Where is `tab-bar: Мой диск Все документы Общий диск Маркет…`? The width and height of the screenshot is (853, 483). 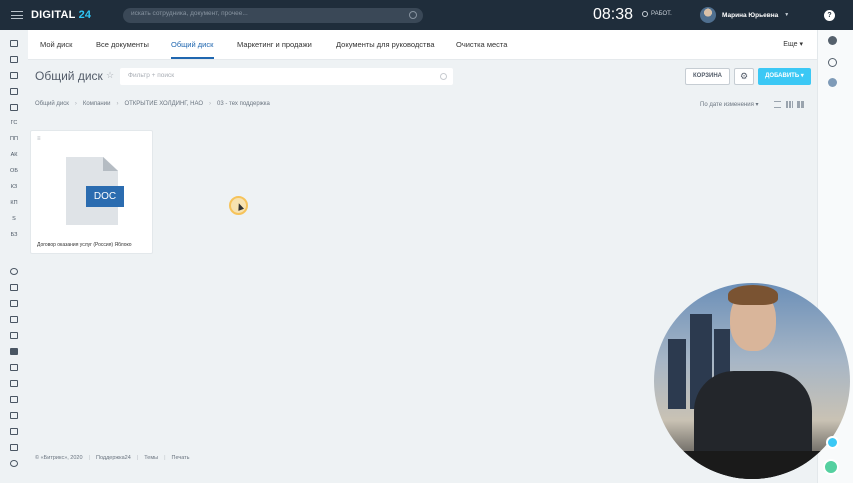 tab-bar: Мой диск Все документы Общий диск Маркет… is located at coordinates (422, 45).